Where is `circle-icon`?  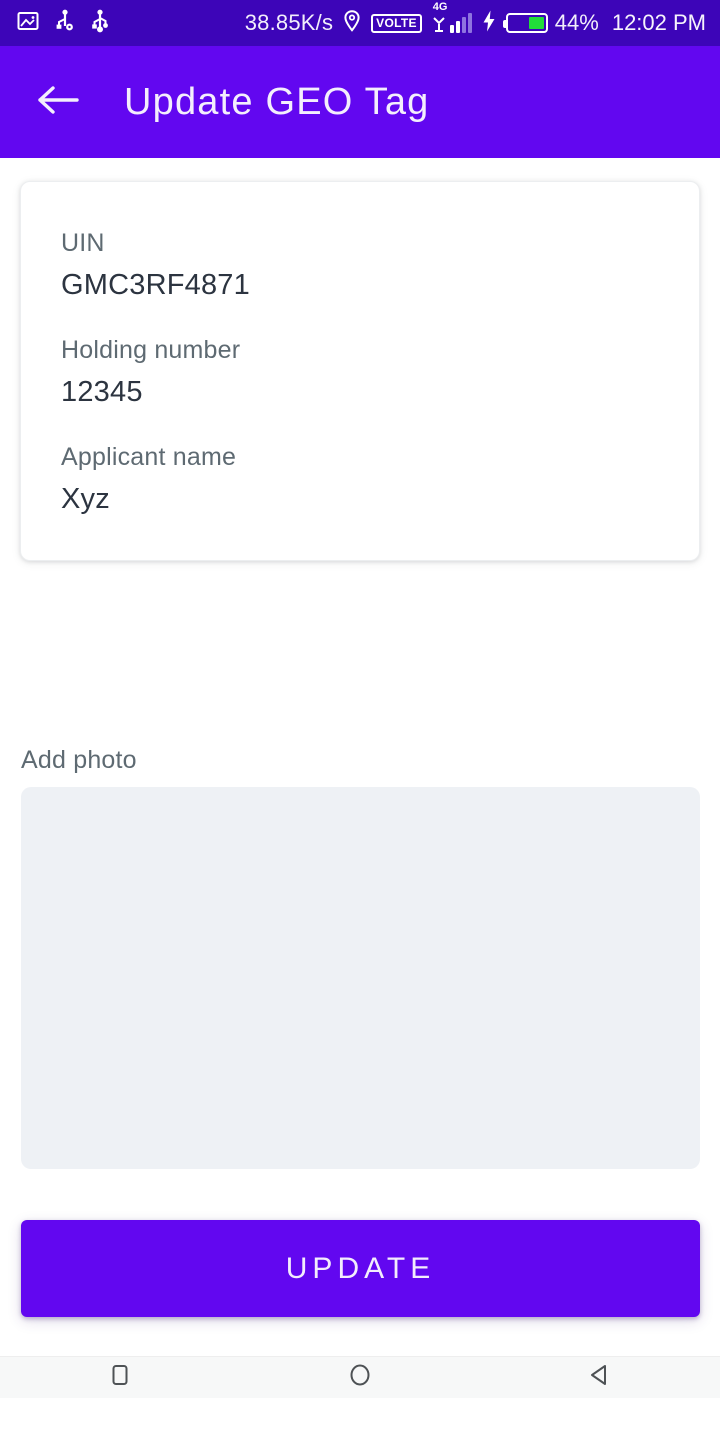 circle-icon is located at coordinates (360, 1377).